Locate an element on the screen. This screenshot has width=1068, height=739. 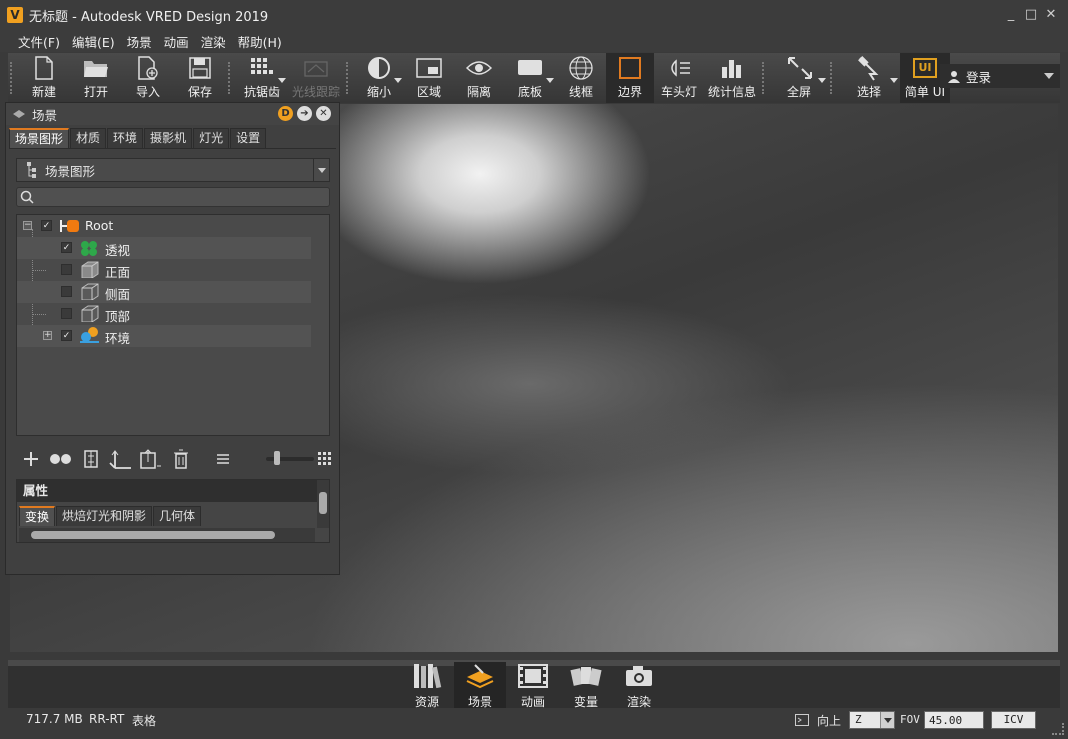
fov-input is located at coordinates (954, 720).